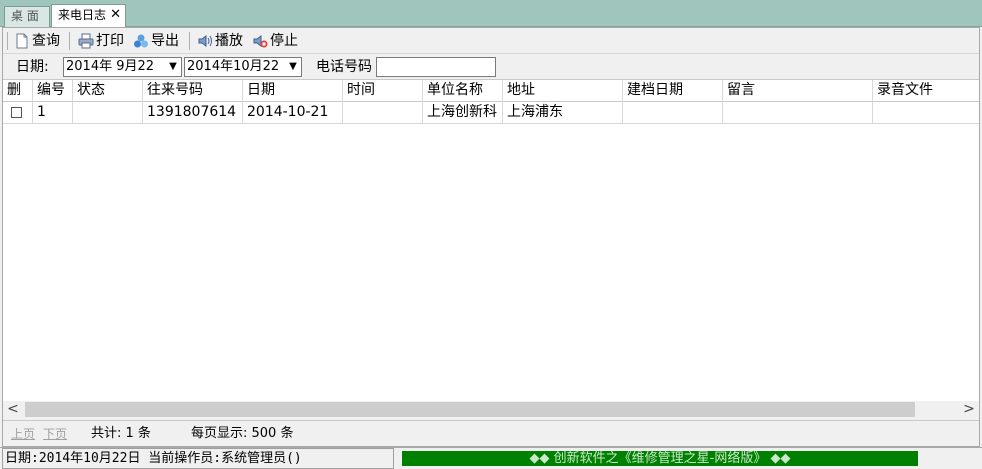 The height and width of the screenshot is (469, 982). Describe the element at coordinates (18, 91) in the screenshot. I see `column-header: 删` at that location.